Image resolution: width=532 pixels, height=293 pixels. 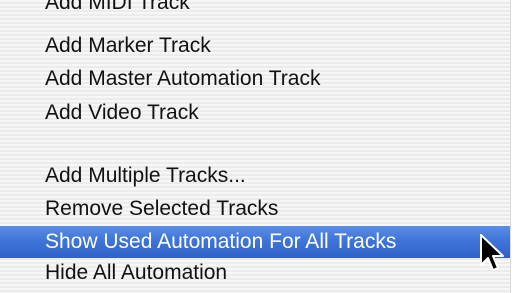 What do you see at coordinates (492, 252) in the screenshot?
I see `arrow-pointer-icon` at bounding box center [492, 252].